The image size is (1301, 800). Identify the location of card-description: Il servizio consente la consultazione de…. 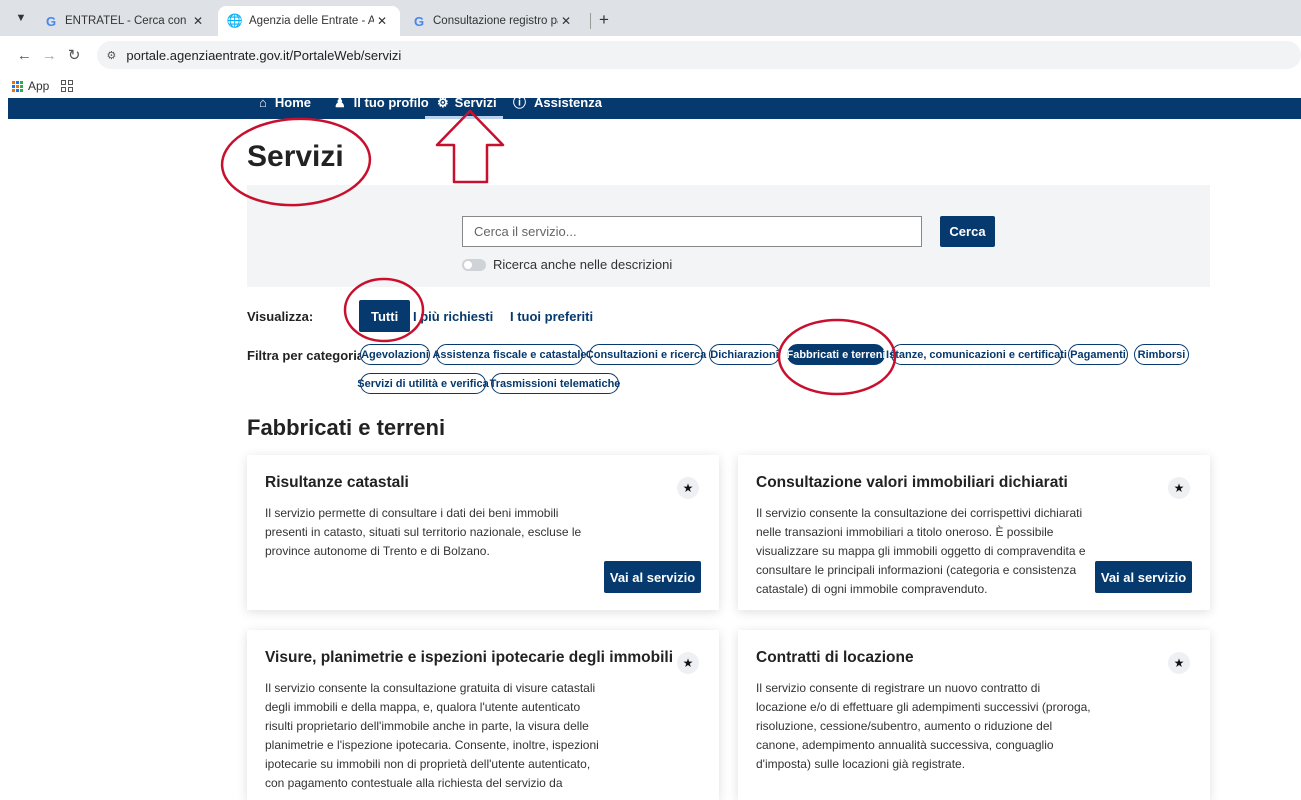
(921, 551).